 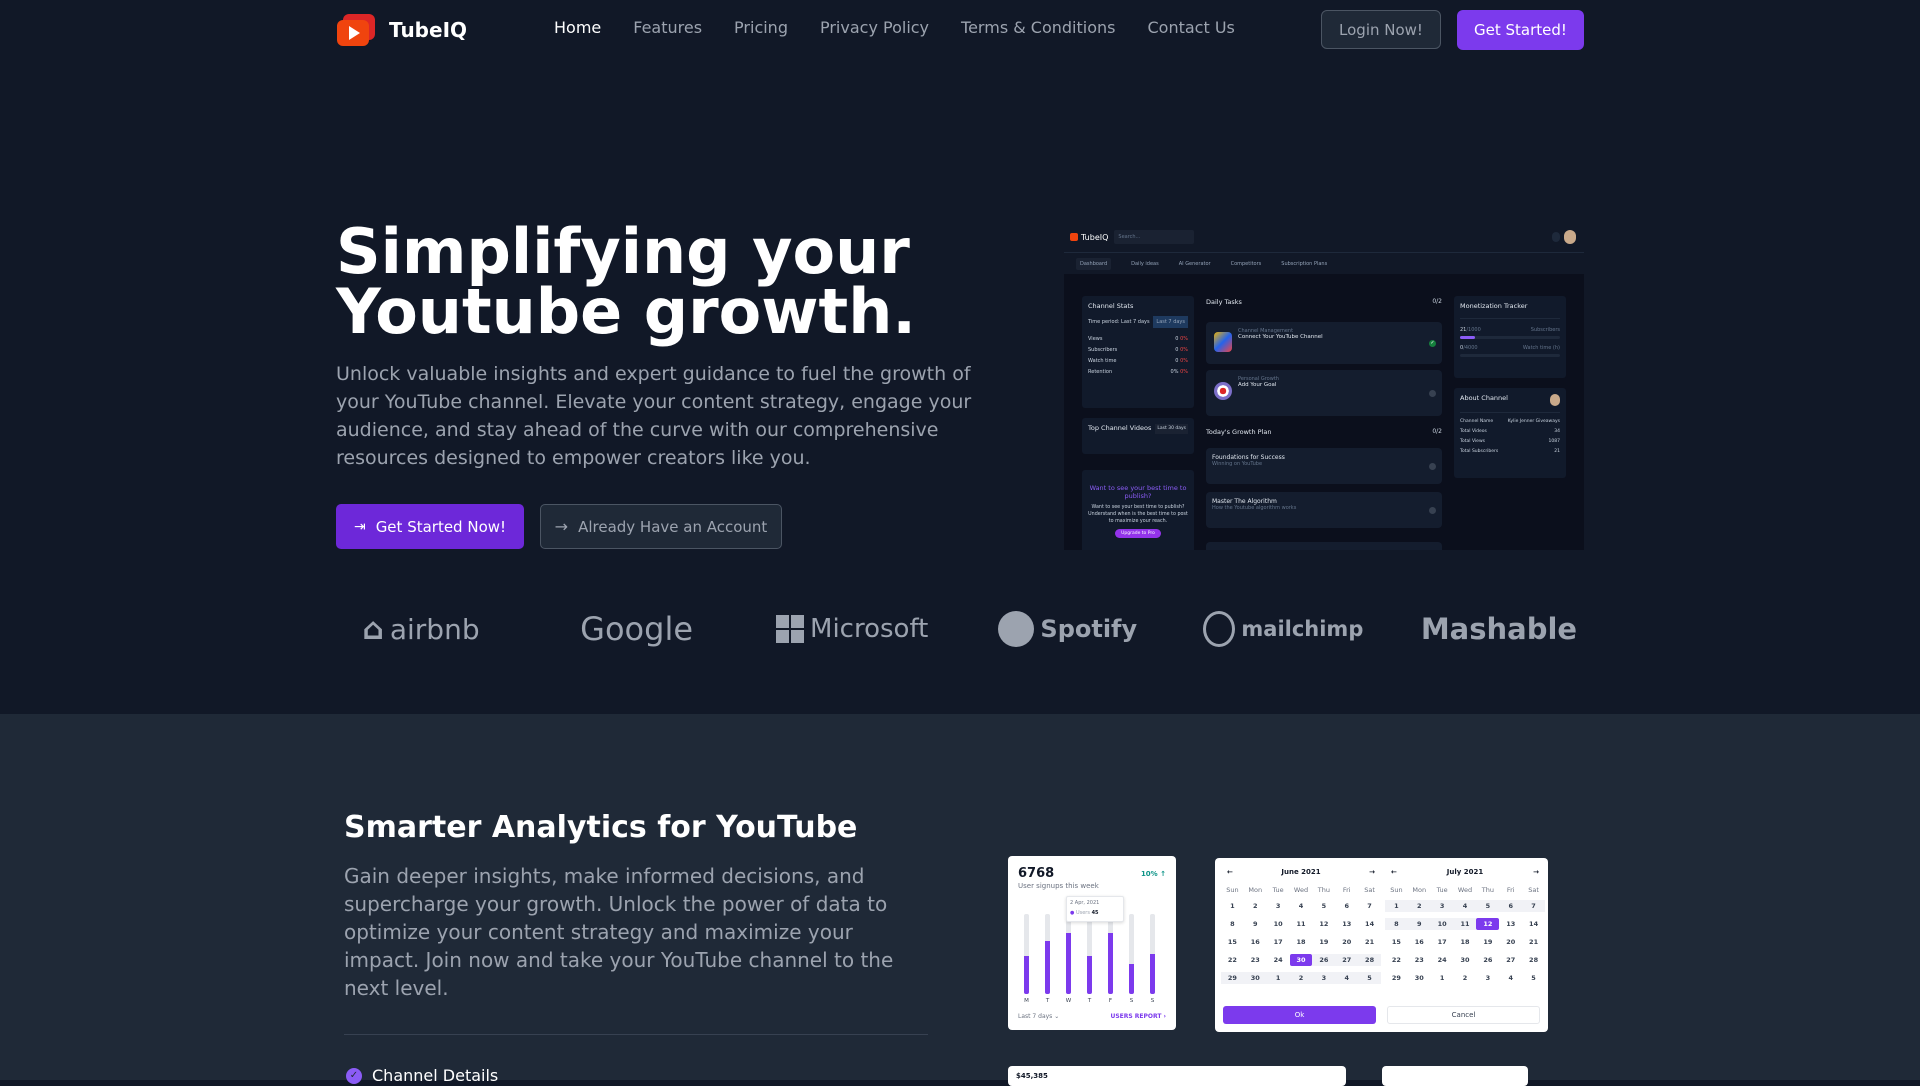 What do you see at coordinates (441, 526) in the screenshot?
I see `get-started-now-label: Get Started Now!` at bounding box center [441, 526].